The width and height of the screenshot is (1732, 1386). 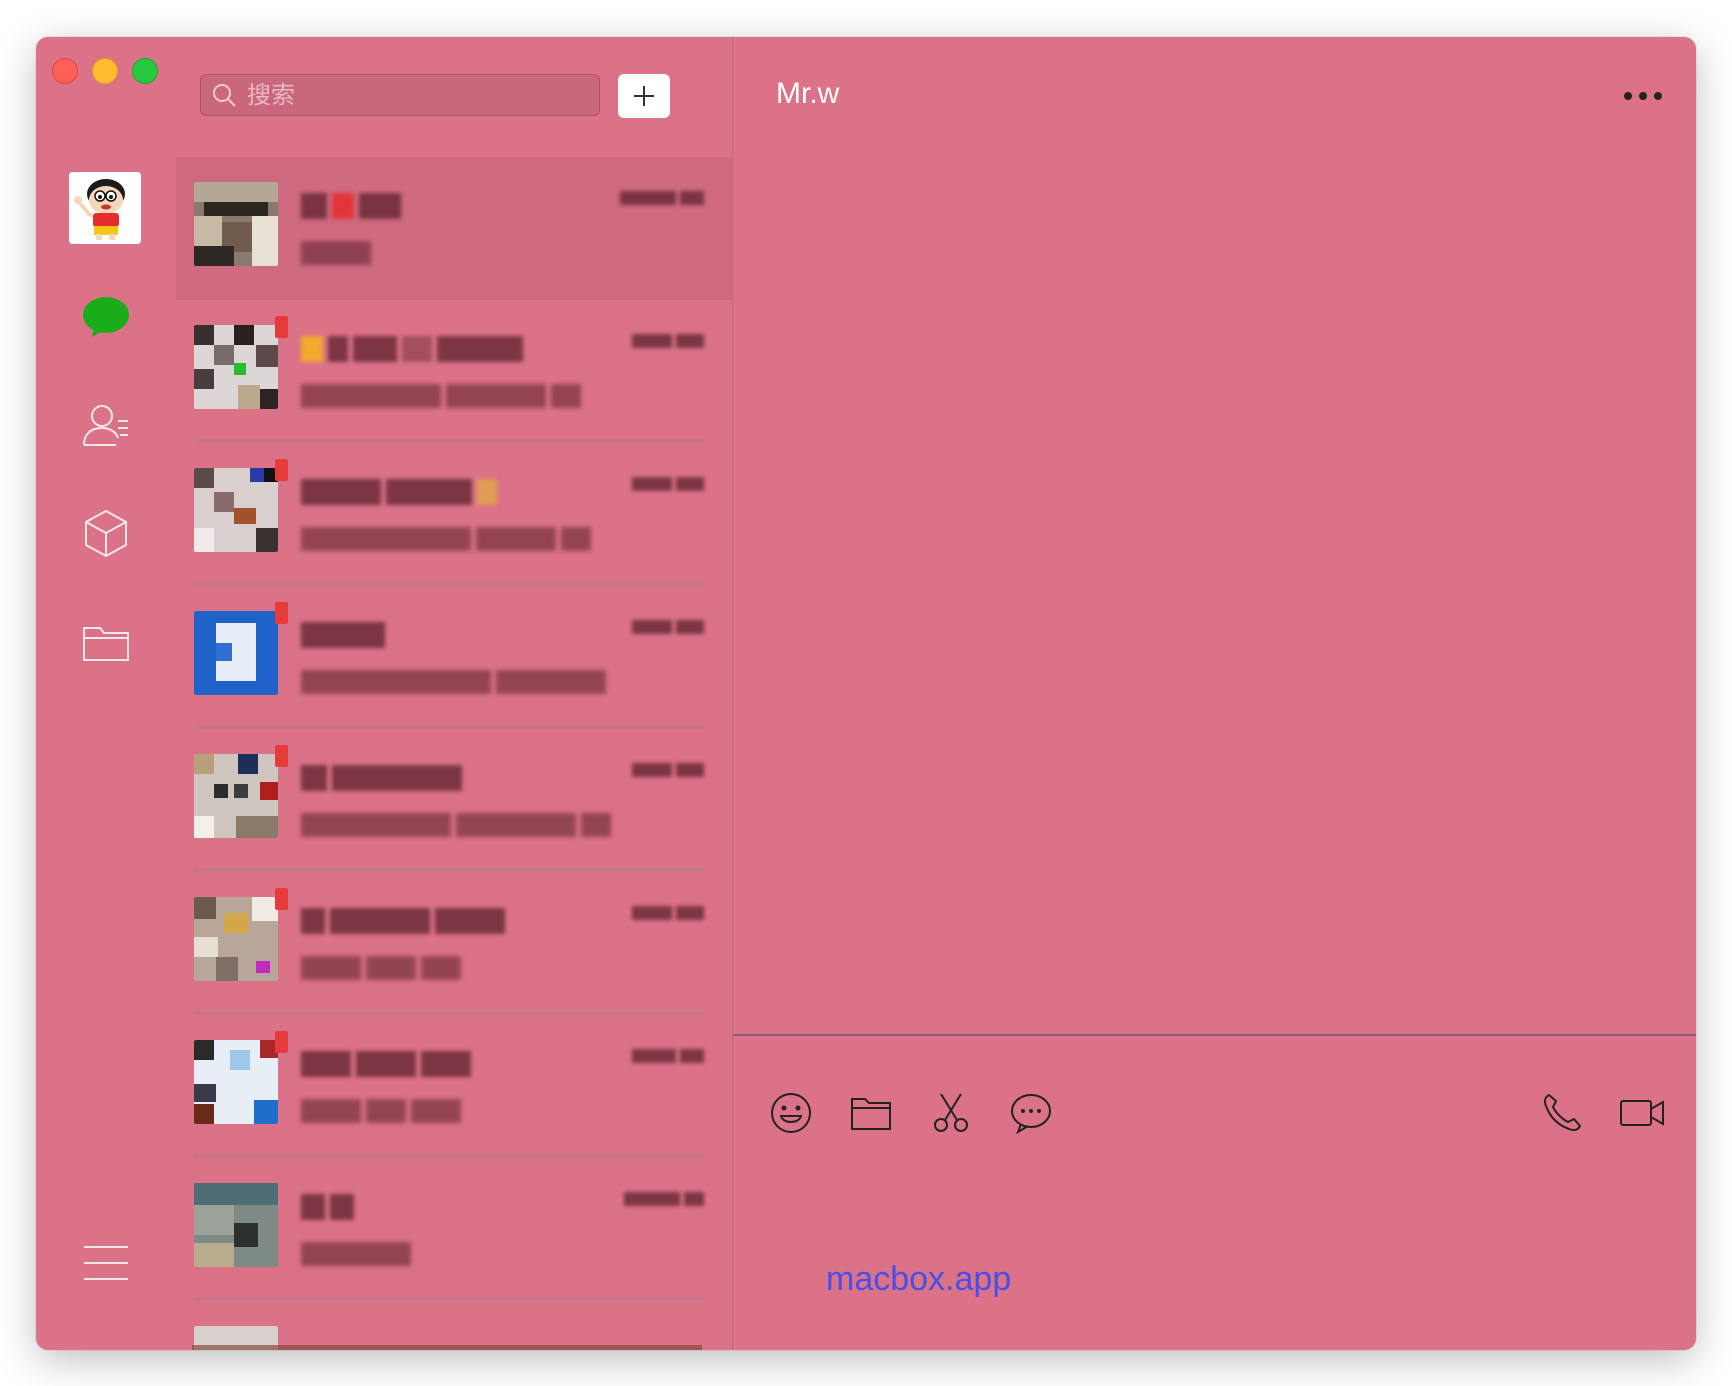 I want to click on video-call-button, so click(x=1642, y=1113).